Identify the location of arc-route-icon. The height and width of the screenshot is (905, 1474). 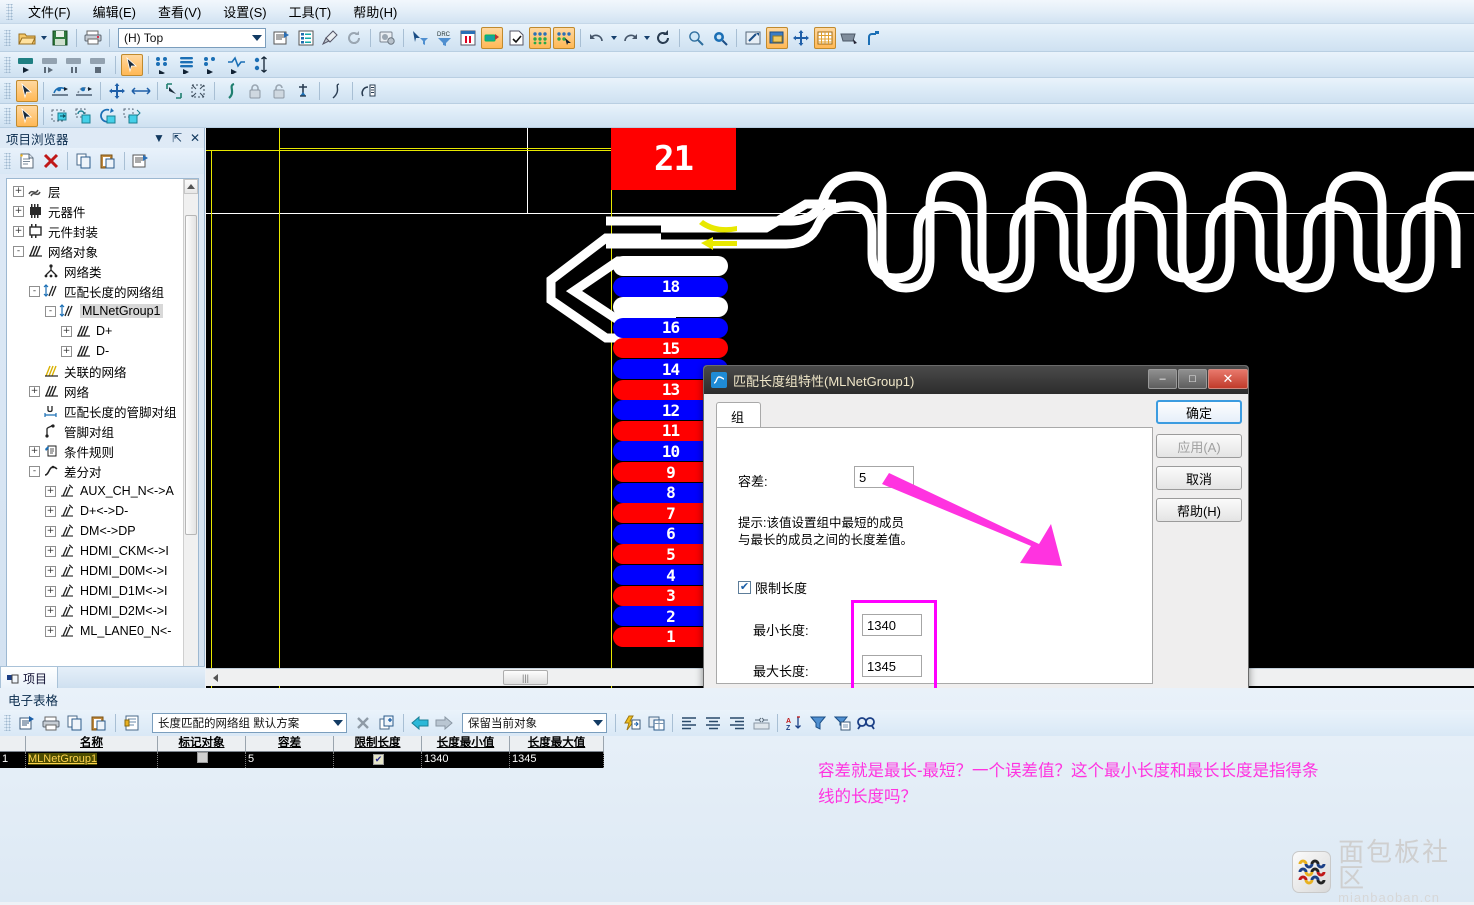
(60, 91).